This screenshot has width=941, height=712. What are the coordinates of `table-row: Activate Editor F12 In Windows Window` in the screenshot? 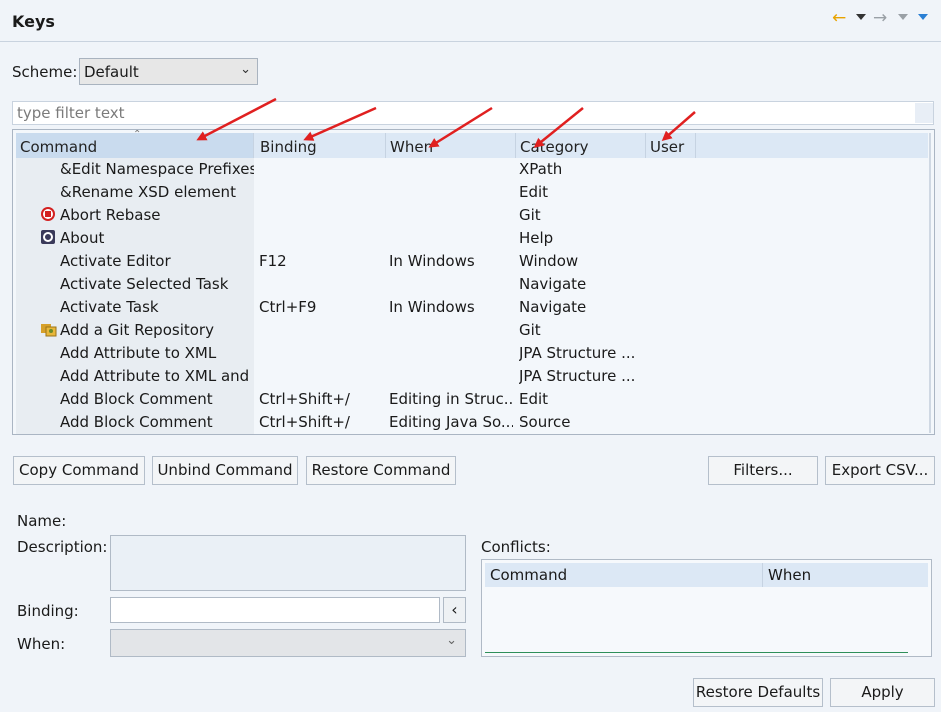 It's located at (472, 261).